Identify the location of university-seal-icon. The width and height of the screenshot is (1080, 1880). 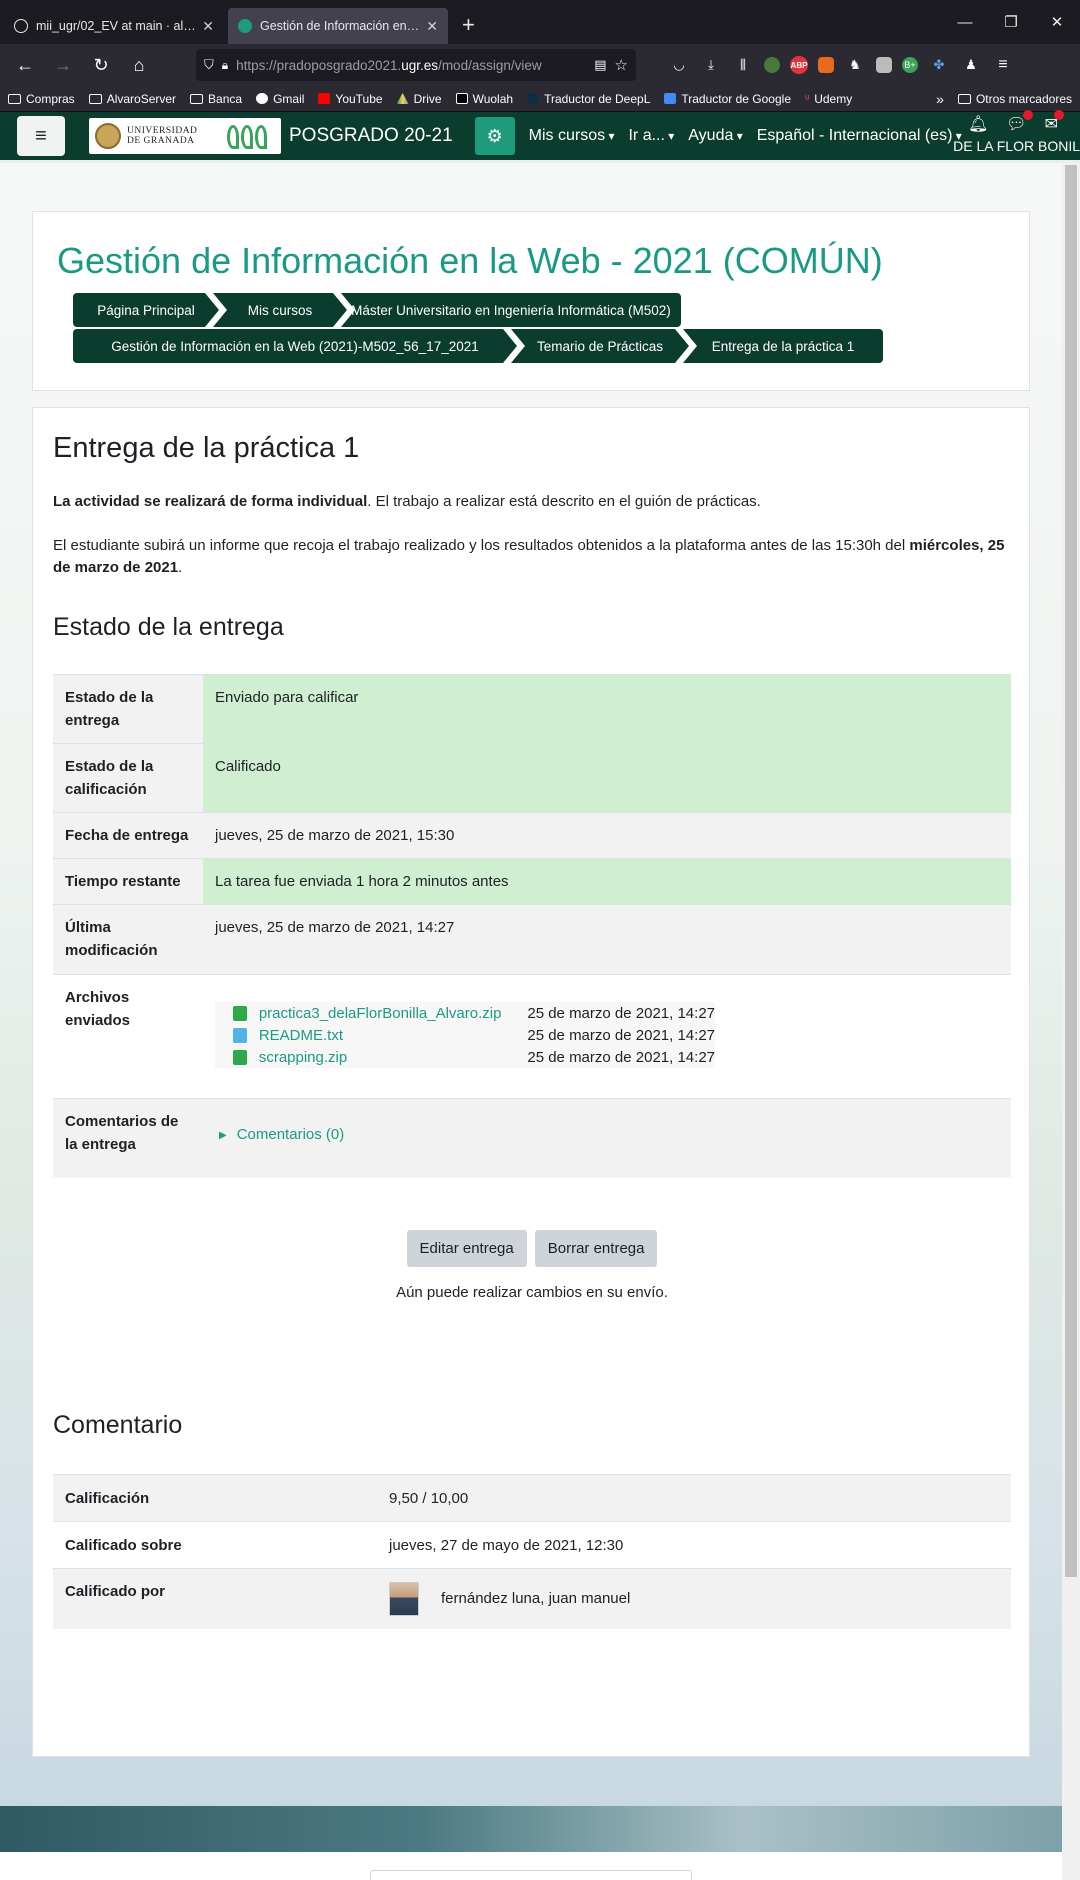
(108, 136).